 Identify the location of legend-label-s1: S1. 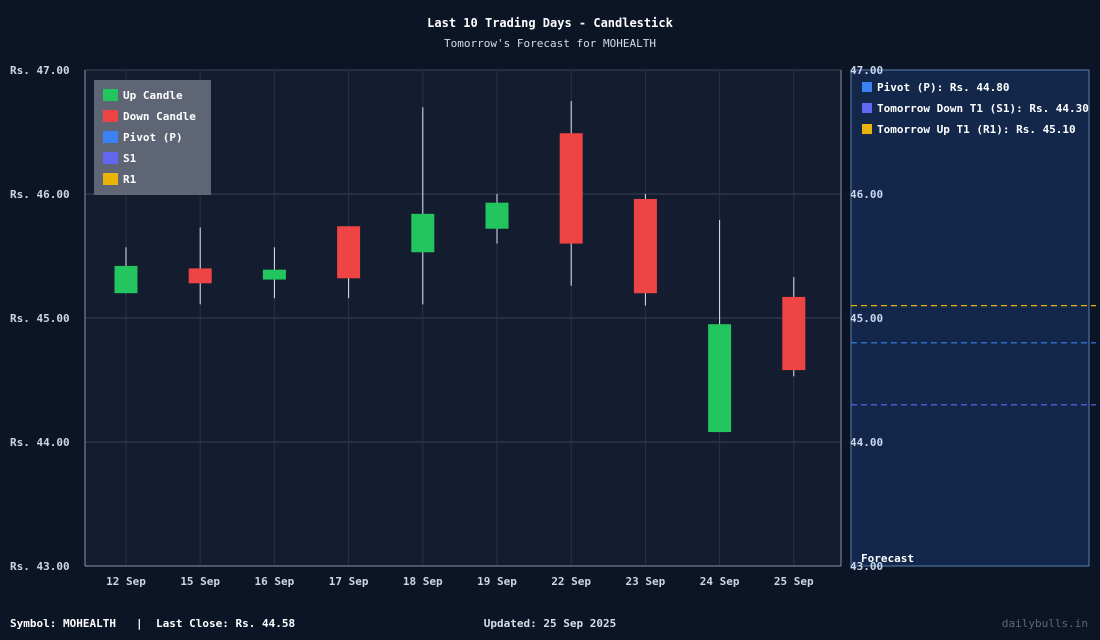
(130, 158).